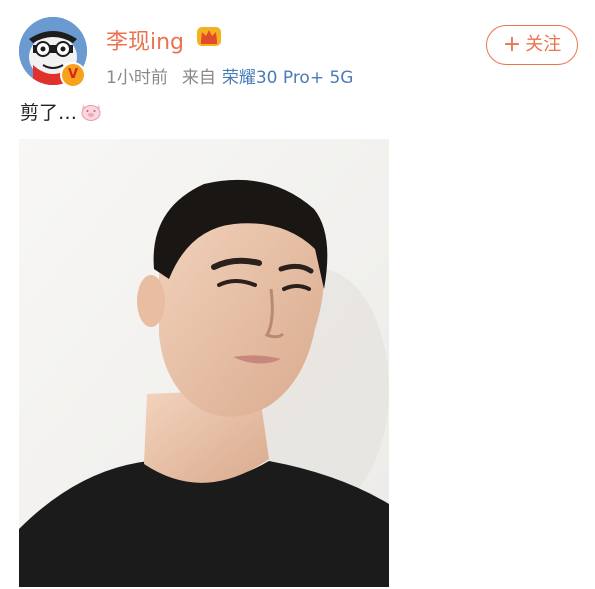 This screenshot has width=595, height=589. I want to click on username: 李现ing, so click(145, 40).